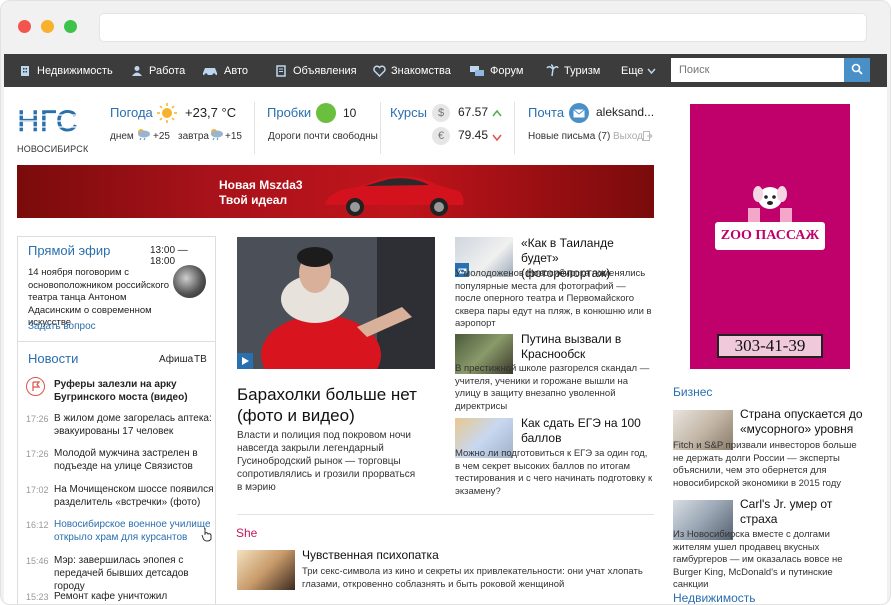 The image size is (891, 605). I want to click on eur-rate: 79.45, so click(473, 135).